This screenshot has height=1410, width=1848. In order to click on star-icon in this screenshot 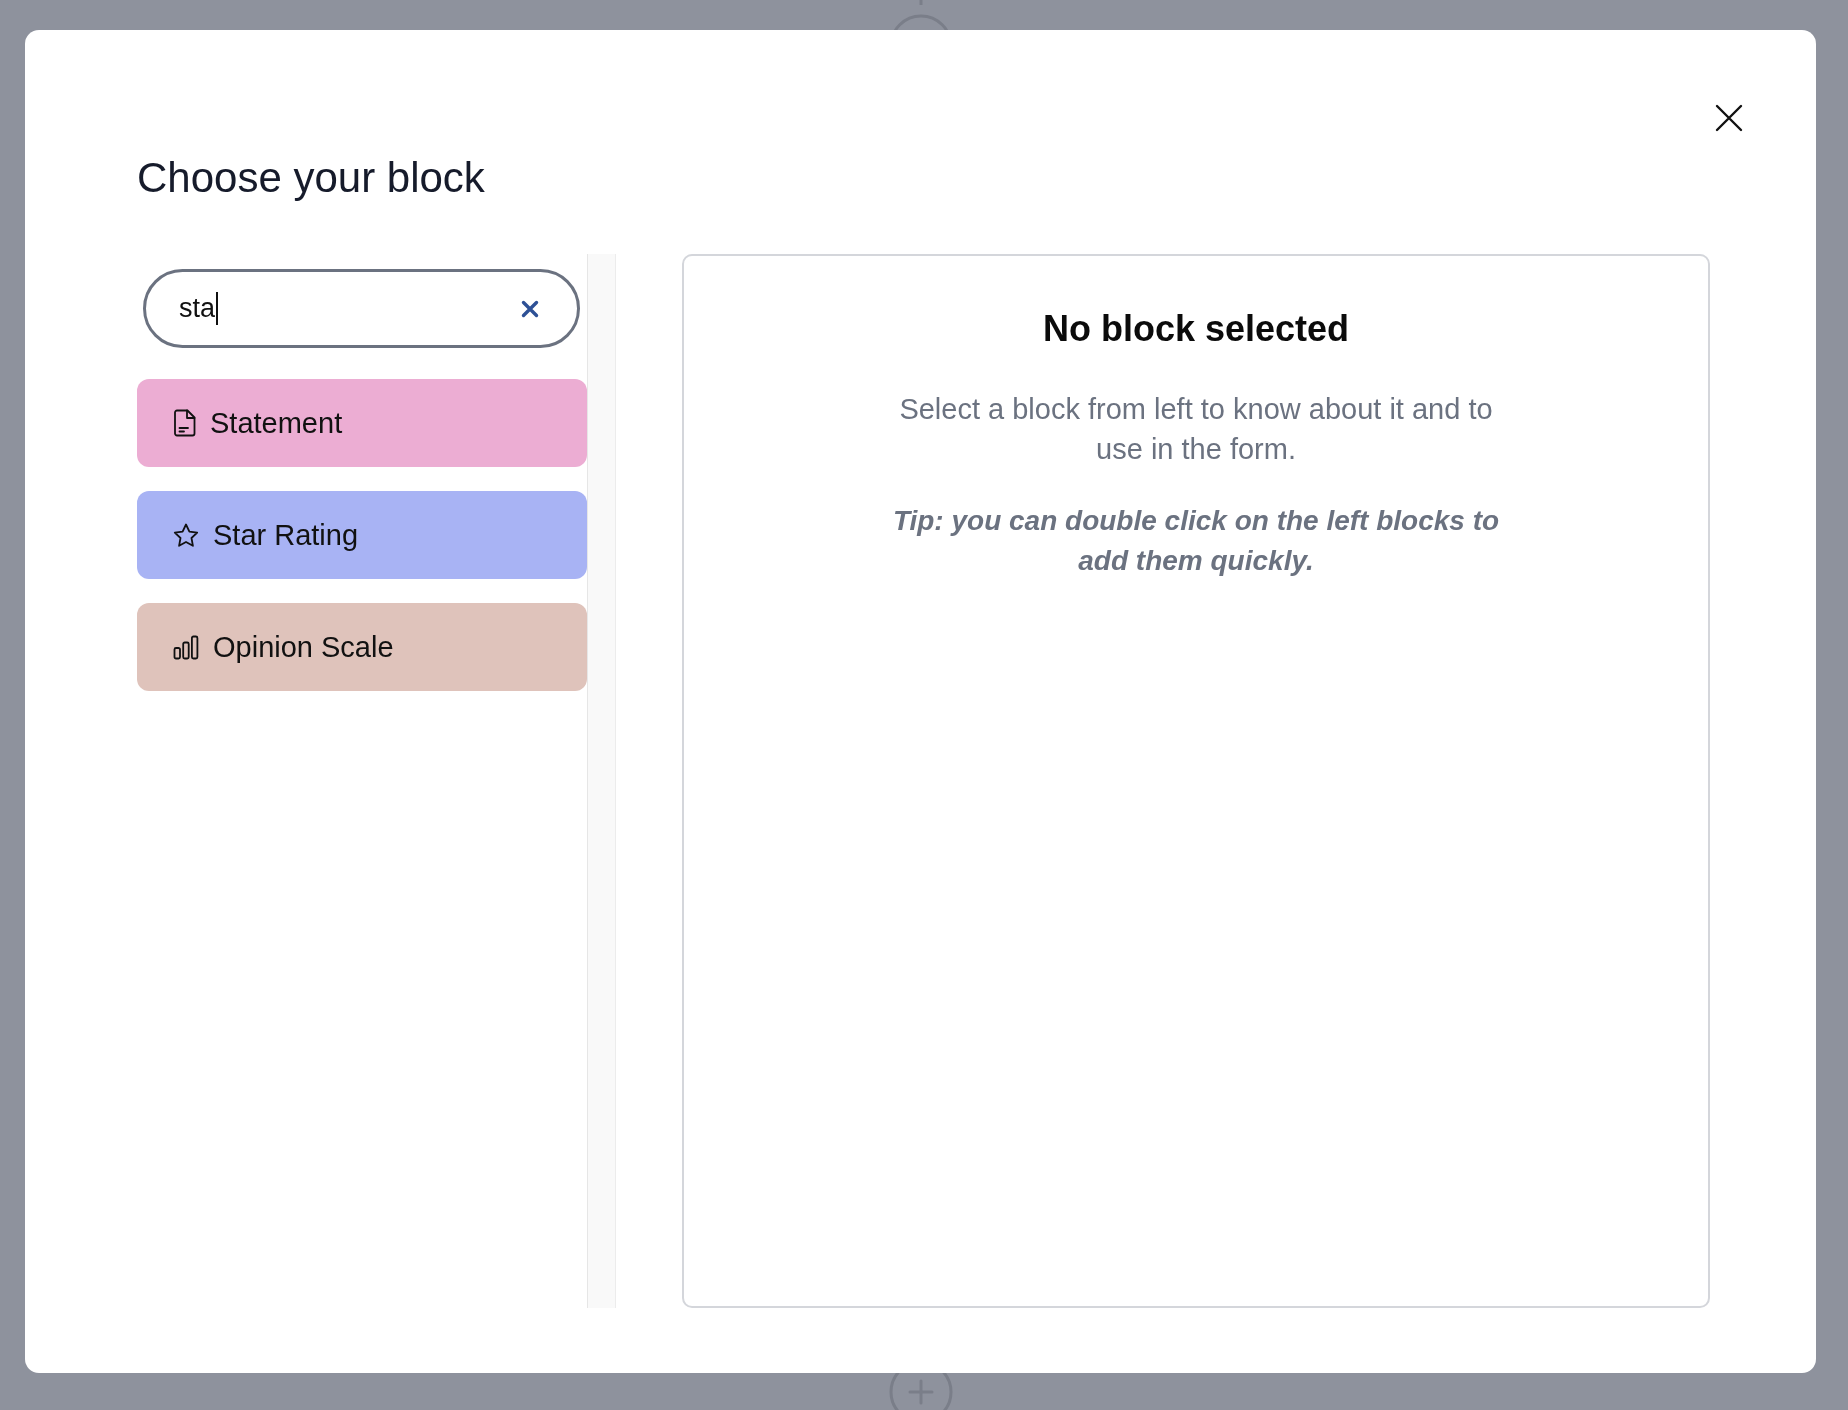, I will do `click(186, 535)`.